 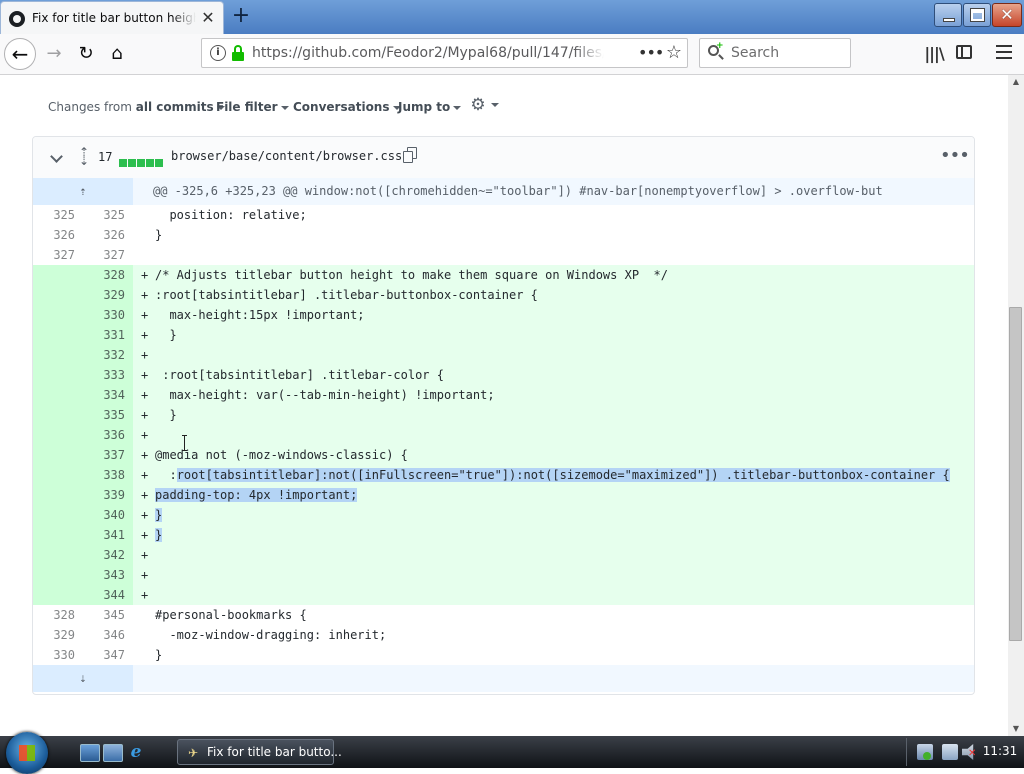 I want to click on new-line-number: 328, so click(x=108, y=275).